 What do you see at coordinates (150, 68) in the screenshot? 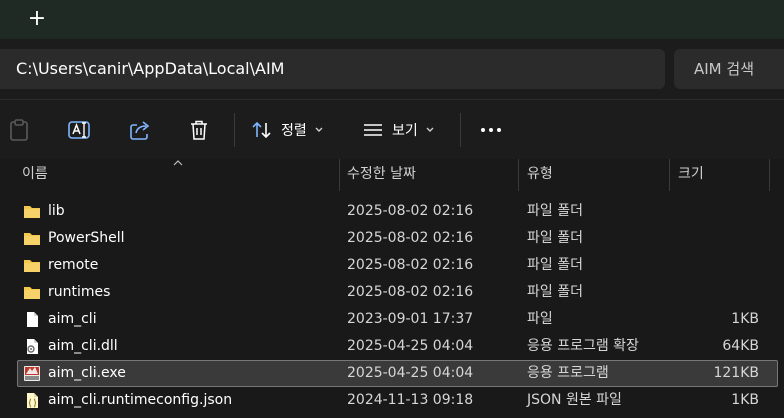
I see `address-path: C:\Users\canir\AppData\Local\AIM` at bounding box center [150, 68].